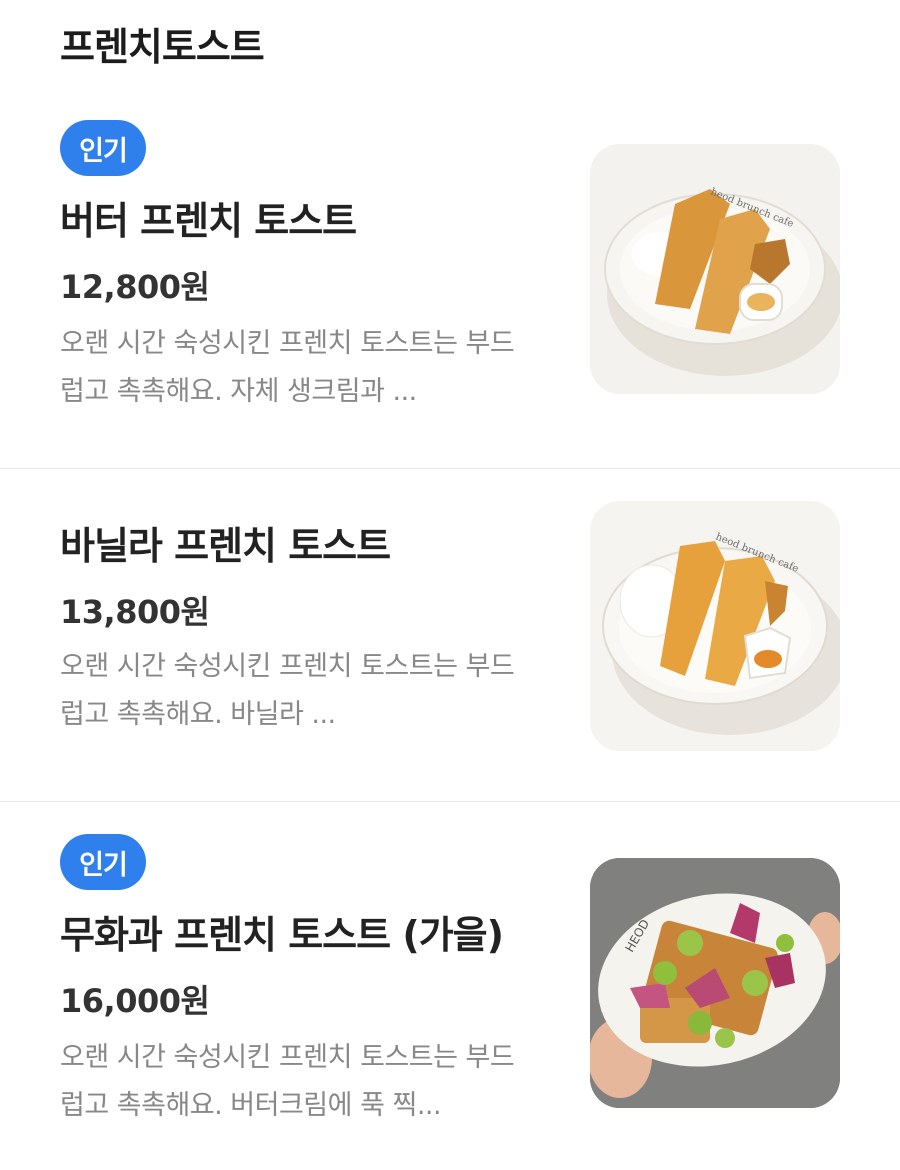 The width and height of the screenshot is (900, 1170). I want to click on item-name: 바닐라 프렌치 토스트, so click(225, 546).